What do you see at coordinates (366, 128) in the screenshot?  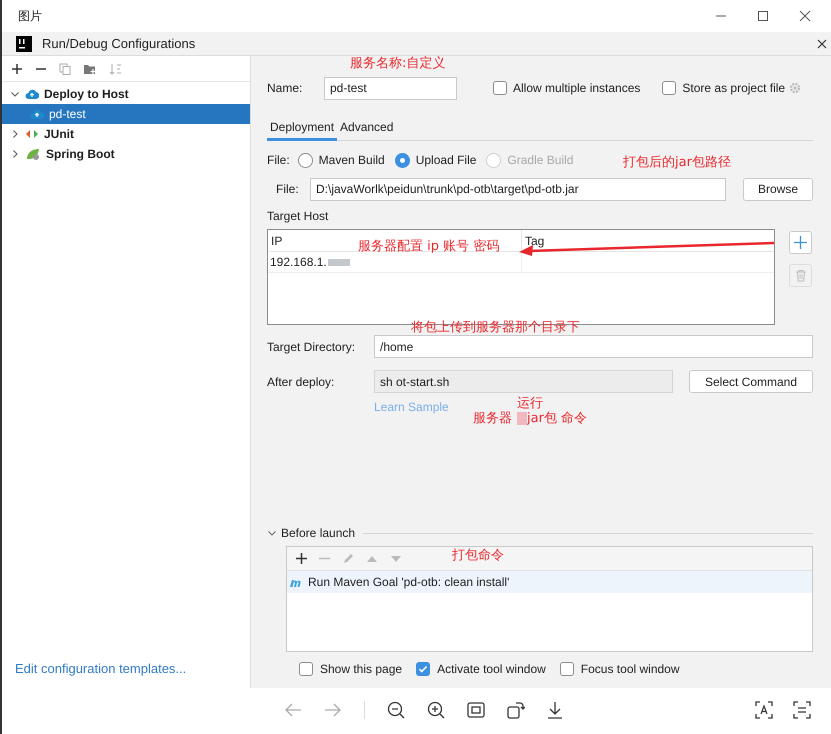 I see `tab: Advanced` at bounding box center [366, 128].